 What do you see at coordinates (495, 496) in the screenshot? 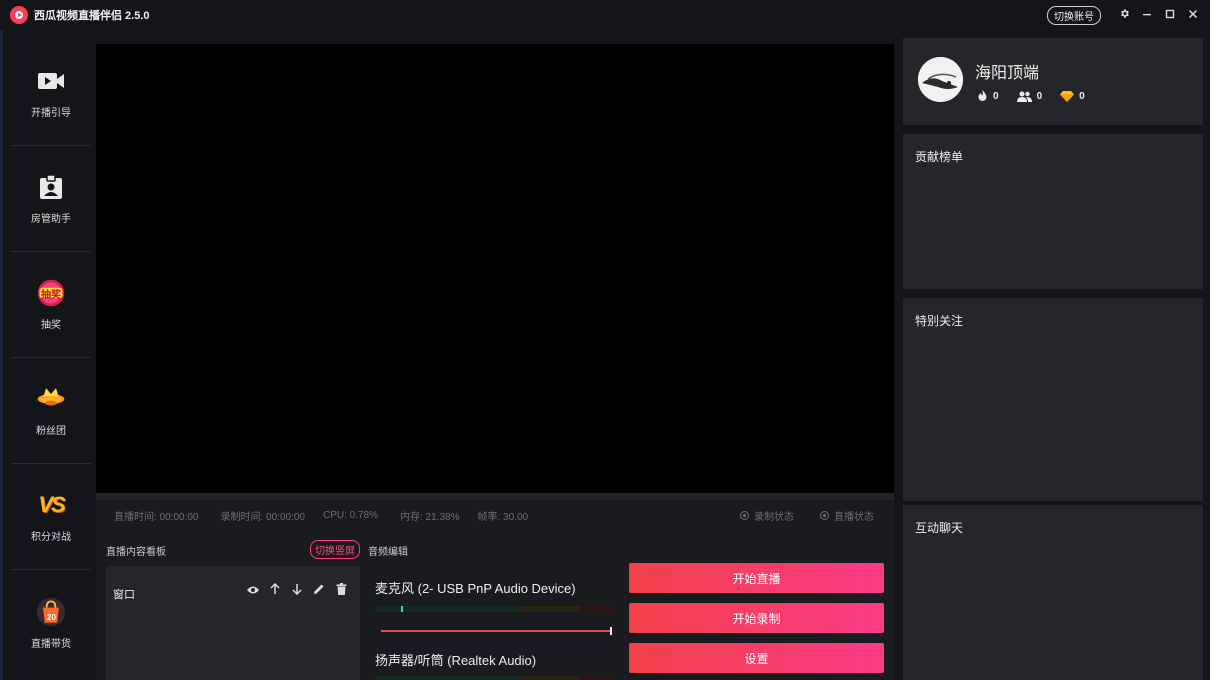
I see `preview-divider` at bounding box center [495, 496].